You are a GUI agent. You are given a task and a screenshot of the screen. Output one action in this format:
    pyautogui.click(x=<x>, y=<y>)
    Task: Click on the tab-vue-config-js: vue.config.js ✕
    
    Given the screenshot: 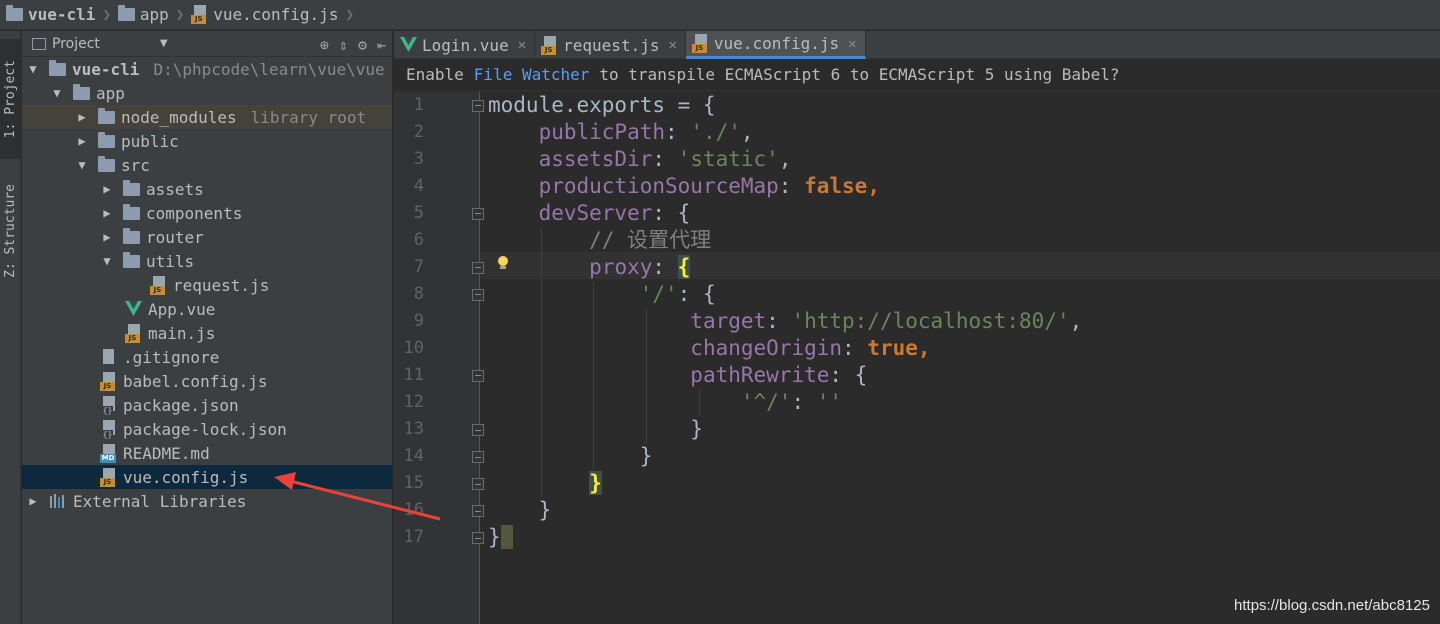 What is the action you would take?
    pyautogui.click(x=775, y=45)
    